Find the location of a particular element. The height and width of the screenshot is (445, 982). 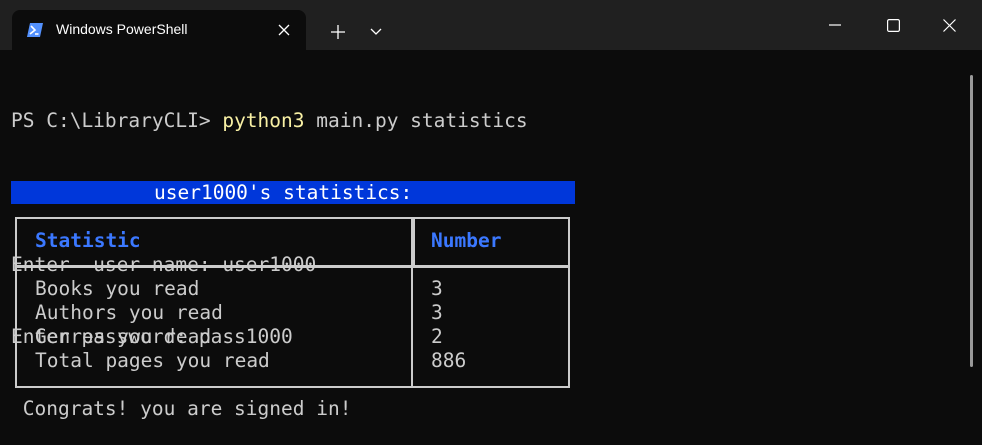

title-bar: Windows PowerShell is located at coordinates (491, 25).